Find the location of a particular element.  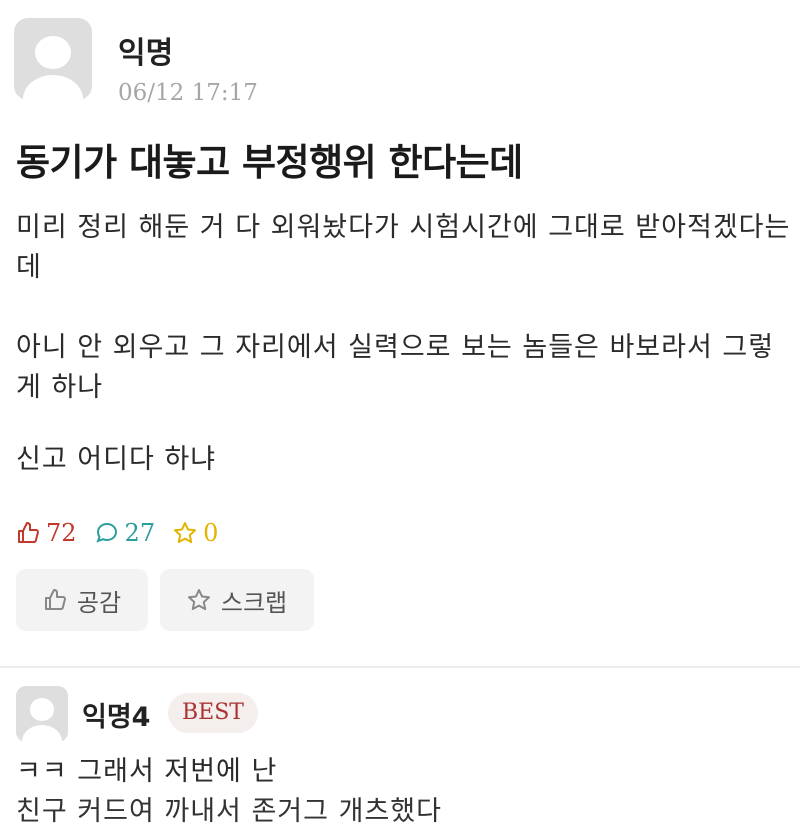

post-paragraph-2: 아니 안 외우고 그 자리에서 실력으로 보는 놈들은 바보라서 그렇게 하나 is located at coordinates (395, 367).